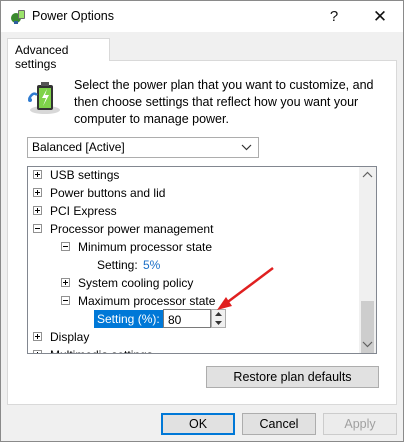  What do you see at coordinates (143, 147) in the screenshot?
I see `power-plan-select: Balanced [Active]` at bounding box center [143, 147].